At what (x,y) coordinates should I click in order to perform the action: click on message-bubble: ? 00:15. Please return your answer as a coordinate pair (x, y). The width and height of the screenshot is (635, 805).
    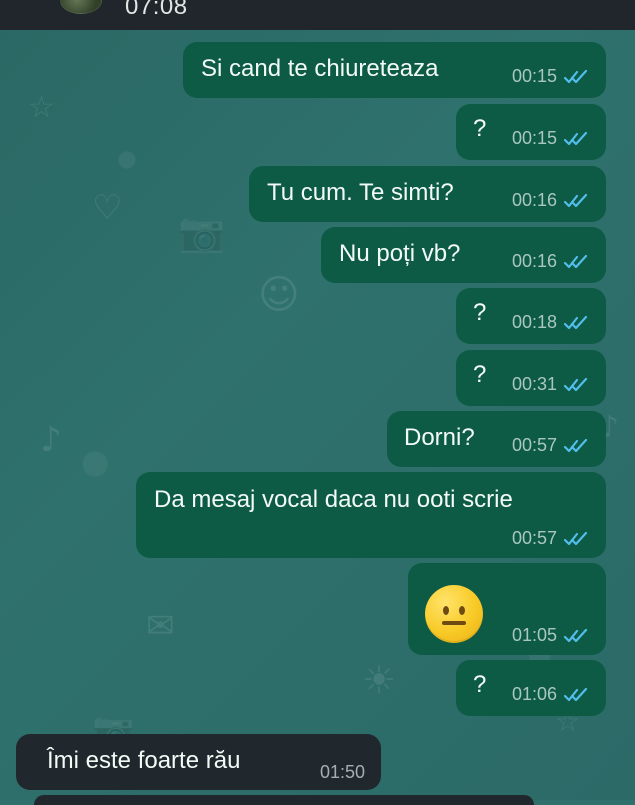
    Looking at the image, I should click on (531, 132).